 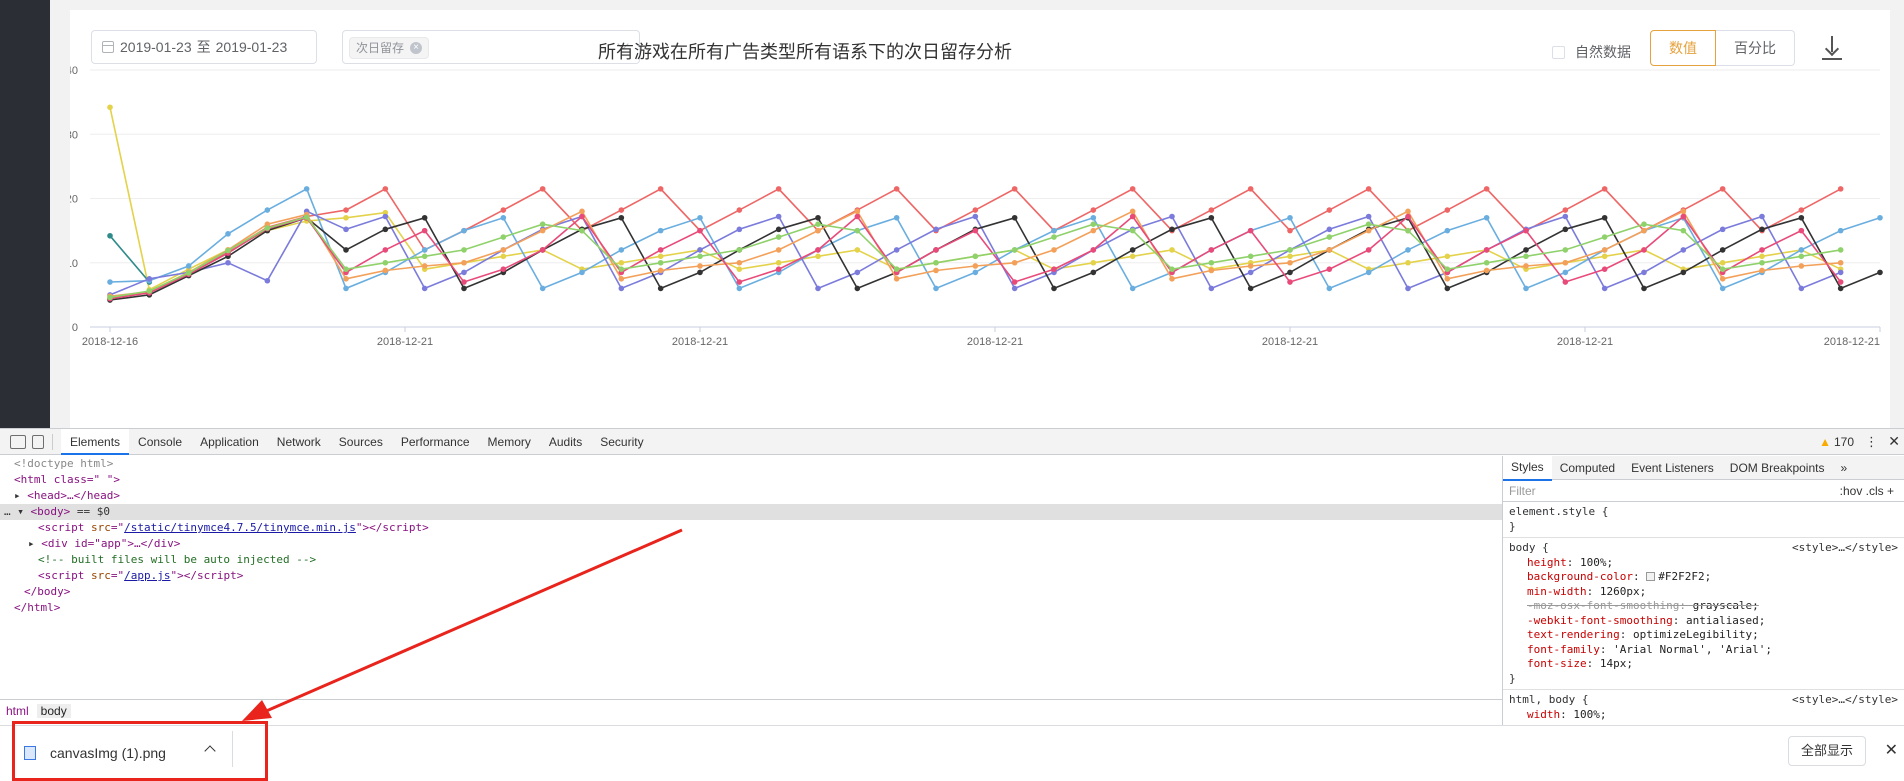 What do you see at coordinates (1871, 442) in the screenshot?
I see `more-options-icon: ⋮` at bounding box center [1871, 442].